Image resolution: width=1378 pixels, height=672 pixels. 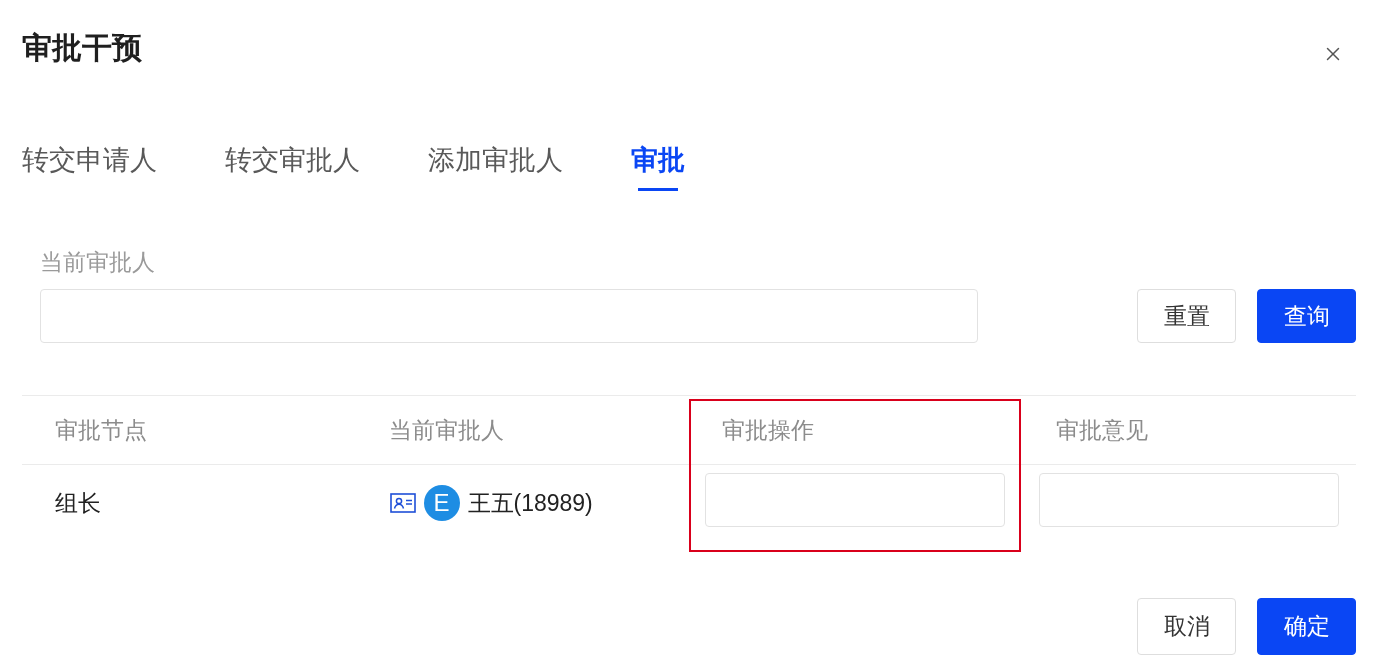 What do you see at coordinates (78, 503) in the screenshot?
I see `table-cell-text: 组长` at bounding box center [78, 503].